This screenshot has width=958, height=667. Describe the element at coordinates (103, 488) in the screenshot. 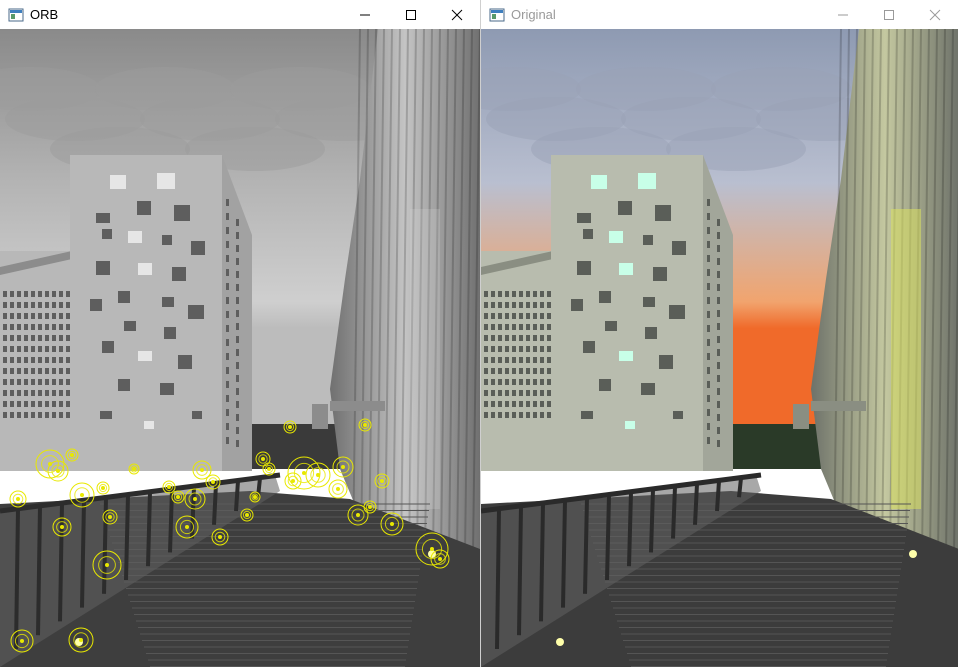

I see `orb-keypoint` at that location.